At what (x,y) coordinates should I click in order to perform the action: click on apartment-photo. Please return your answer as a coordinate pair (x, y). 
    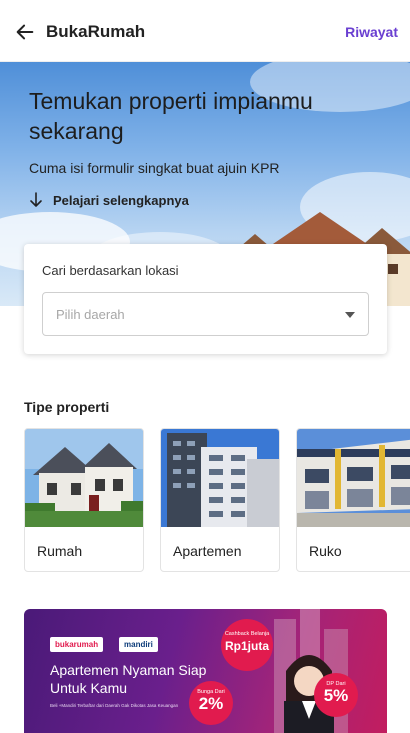
    Looking at the image, I should click on (220, 478).